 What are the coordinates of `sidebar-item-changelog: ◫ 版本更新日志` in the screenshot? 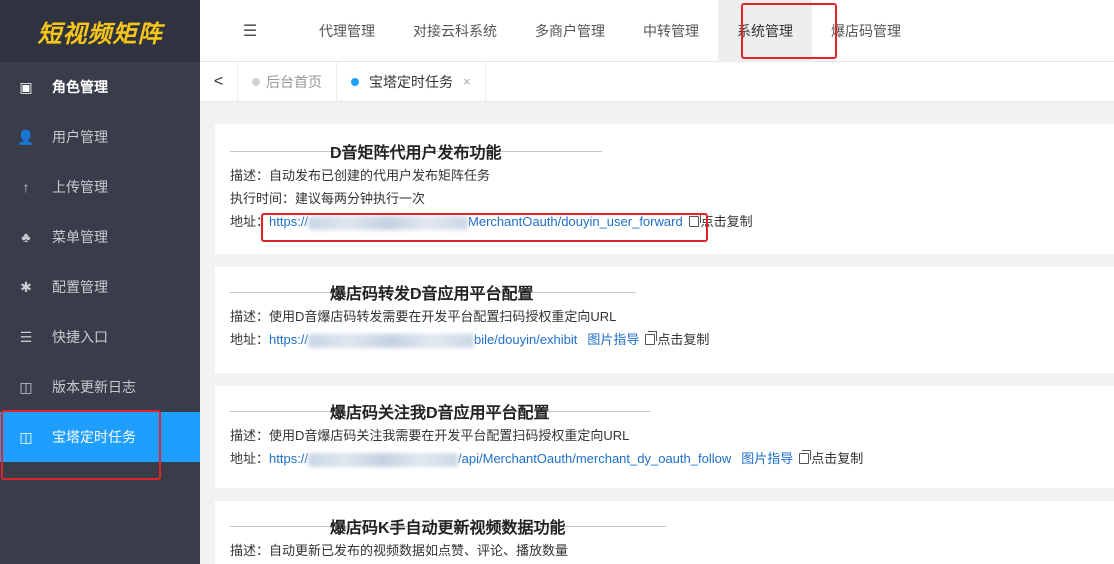 It's located at (100, 387).